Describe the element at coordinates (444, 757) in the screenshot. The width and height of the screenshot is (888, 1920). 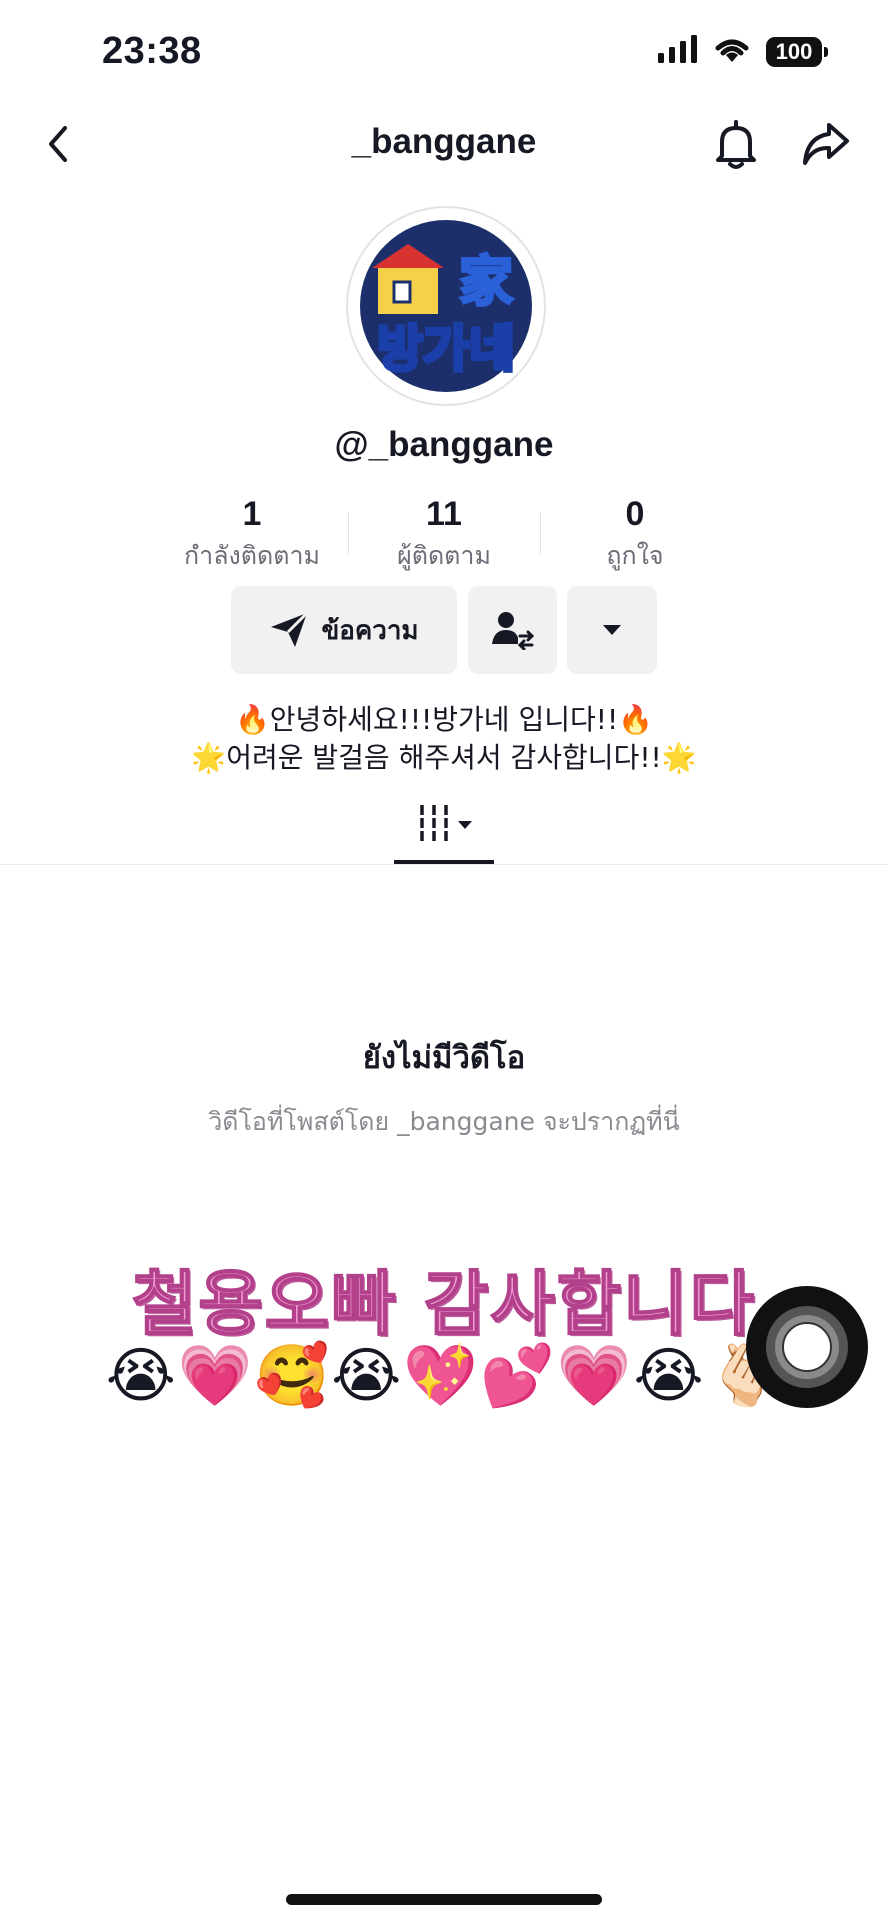
I see `bio-line-2: 🌟어려운 발걸음 해주셔서 감사합니다!!🌟` at that location.